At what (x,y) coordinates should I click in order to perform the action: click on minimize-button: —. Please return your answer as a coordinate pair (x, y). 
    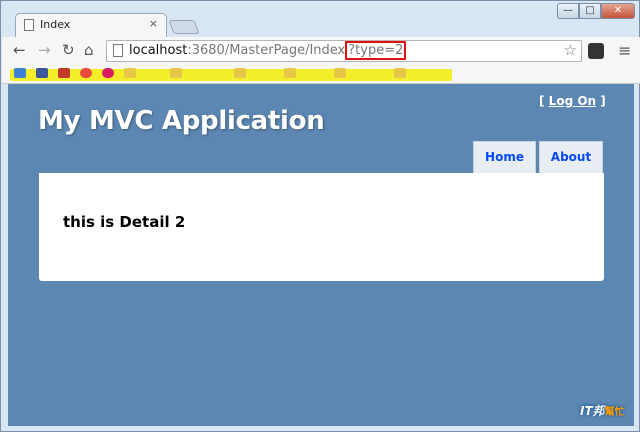
    Looking at the image, I should click on (568, 11).